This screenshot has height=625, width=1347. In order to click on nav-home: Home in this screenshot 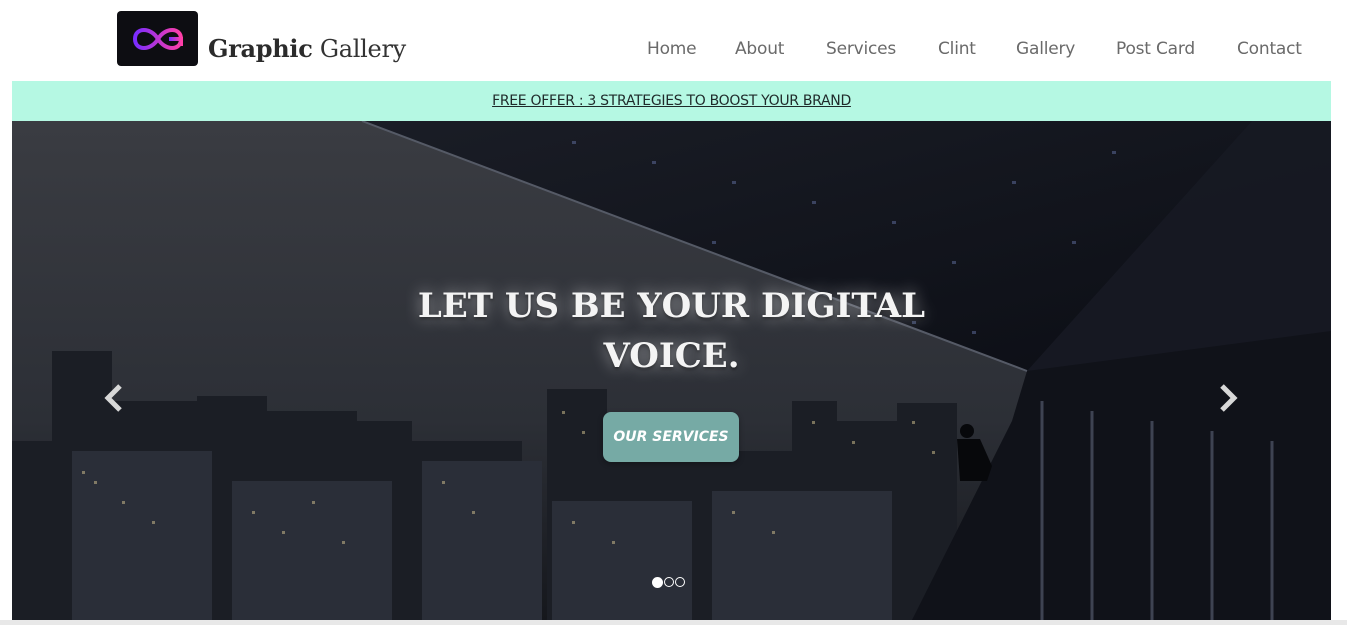, I will do `click(672, 49)`.